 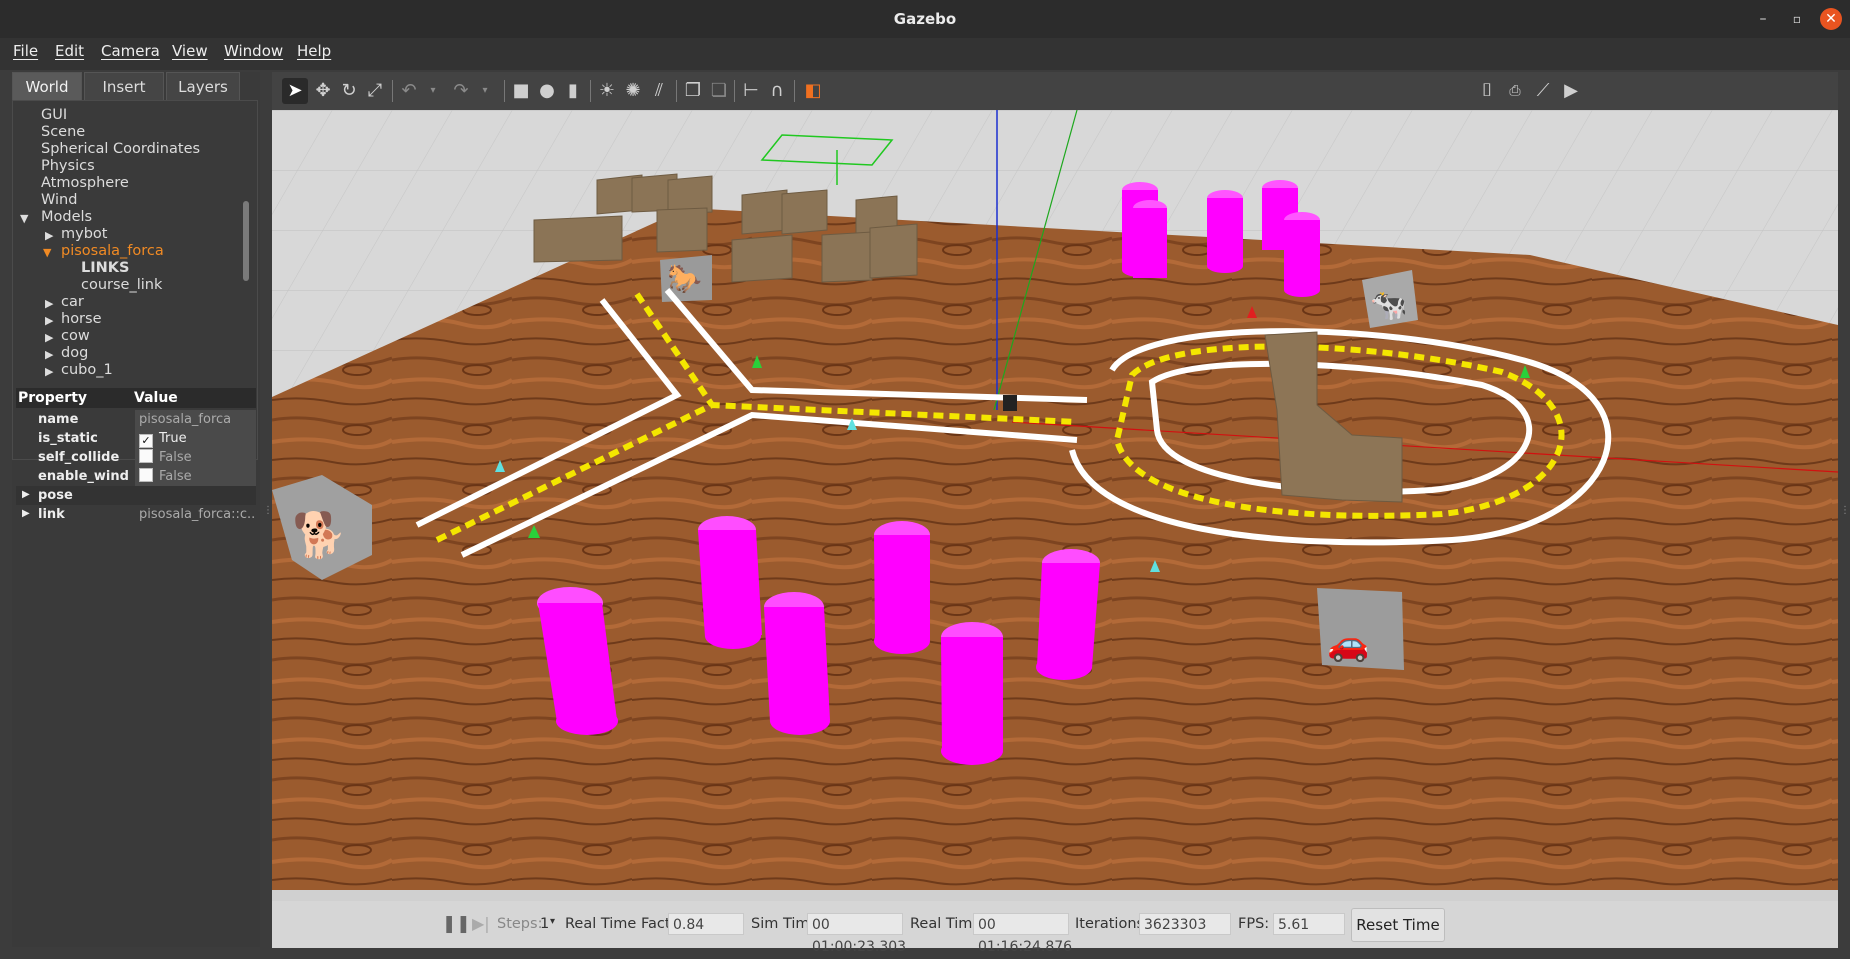 I want to click on copy-icon: ❐, so click(x=693, y=91).